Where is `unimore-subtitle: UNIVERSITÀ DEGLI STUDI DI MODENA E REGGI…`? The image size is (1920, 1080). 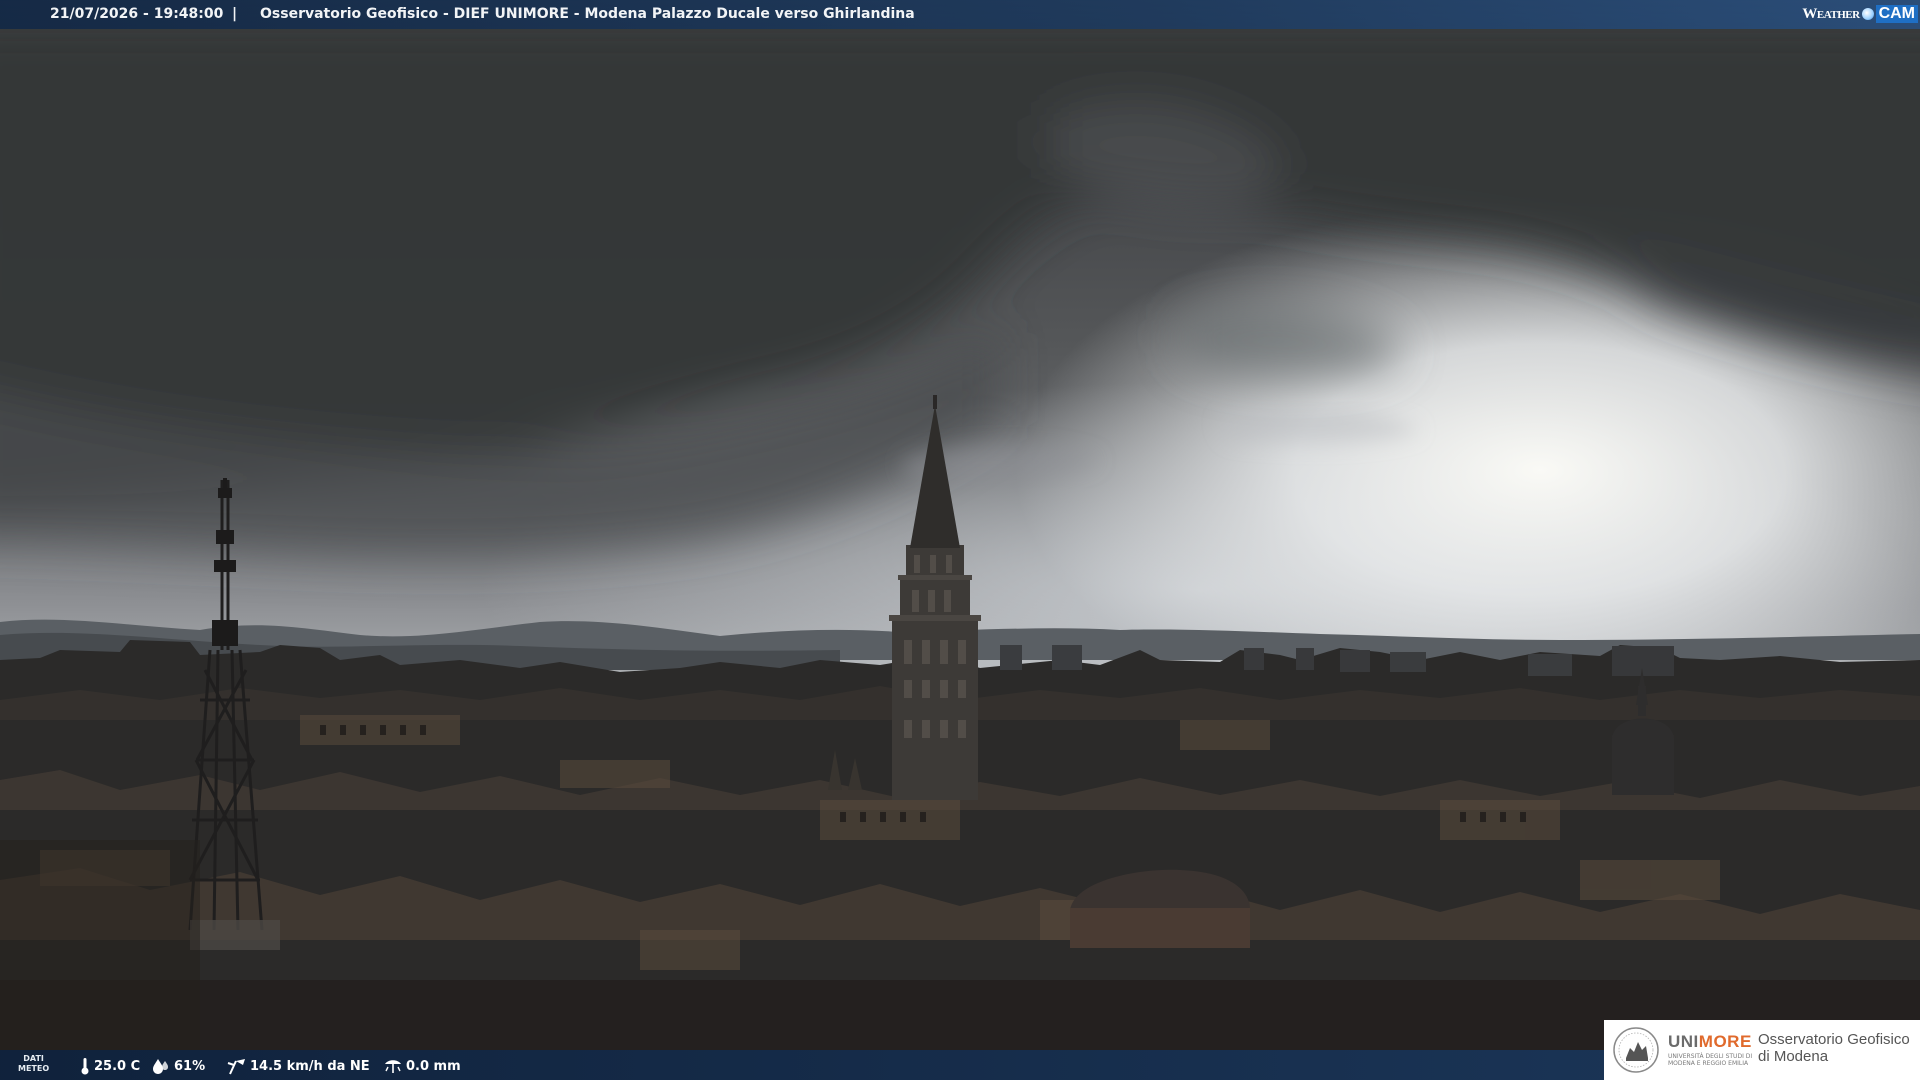 unimore-subtitle: UNIVERSITÀ DEGLI STUDI DI MODENA E REGGI… is located at coordinates (1710, 1060).